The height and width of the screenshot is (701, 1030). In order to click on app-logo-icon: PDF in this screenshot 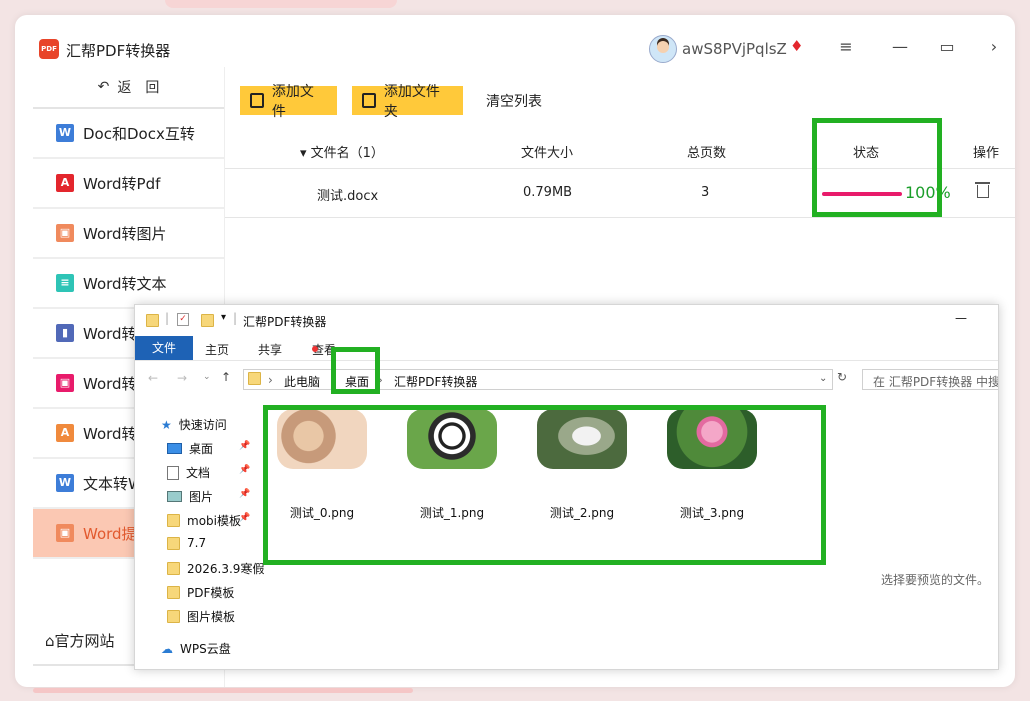, I will do `click(49, 49)`.